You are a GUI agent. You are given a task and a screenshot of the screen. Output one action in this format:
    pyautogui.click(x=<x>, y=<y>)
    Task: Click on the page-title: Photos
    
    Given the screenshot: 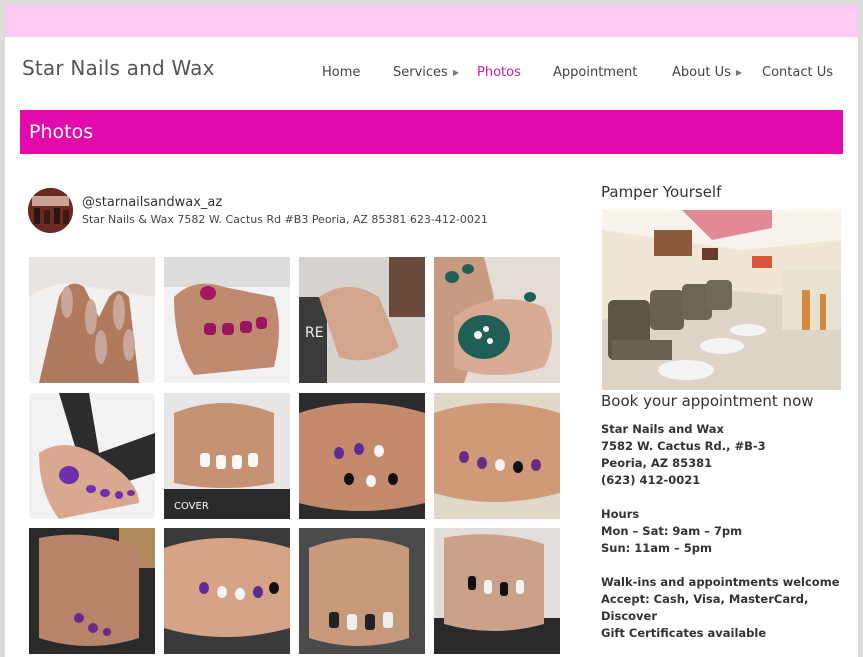 What is the action you would take?
    pyautogui.click(x=61, y=132)
    